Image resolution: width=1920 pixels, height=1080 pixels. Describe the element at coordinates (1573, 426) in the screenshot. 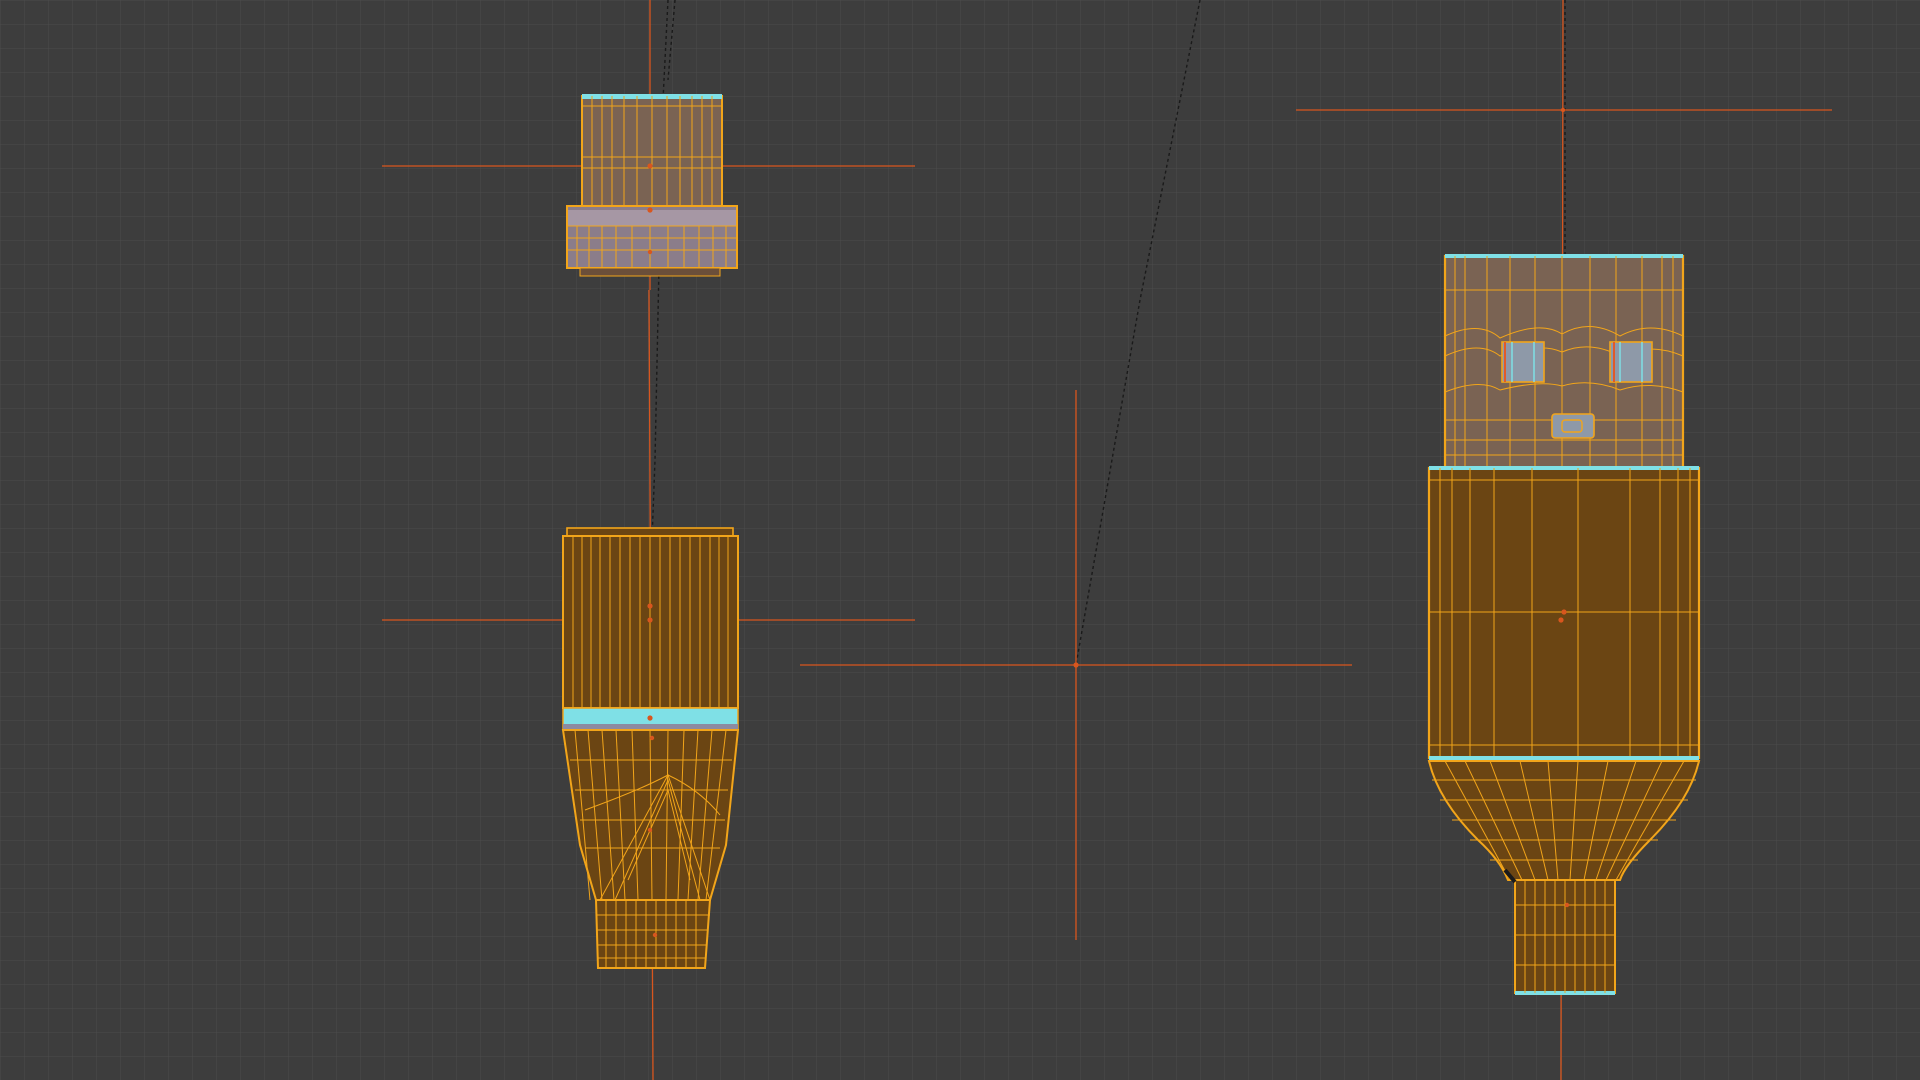

I see `usb-slot` at that location.